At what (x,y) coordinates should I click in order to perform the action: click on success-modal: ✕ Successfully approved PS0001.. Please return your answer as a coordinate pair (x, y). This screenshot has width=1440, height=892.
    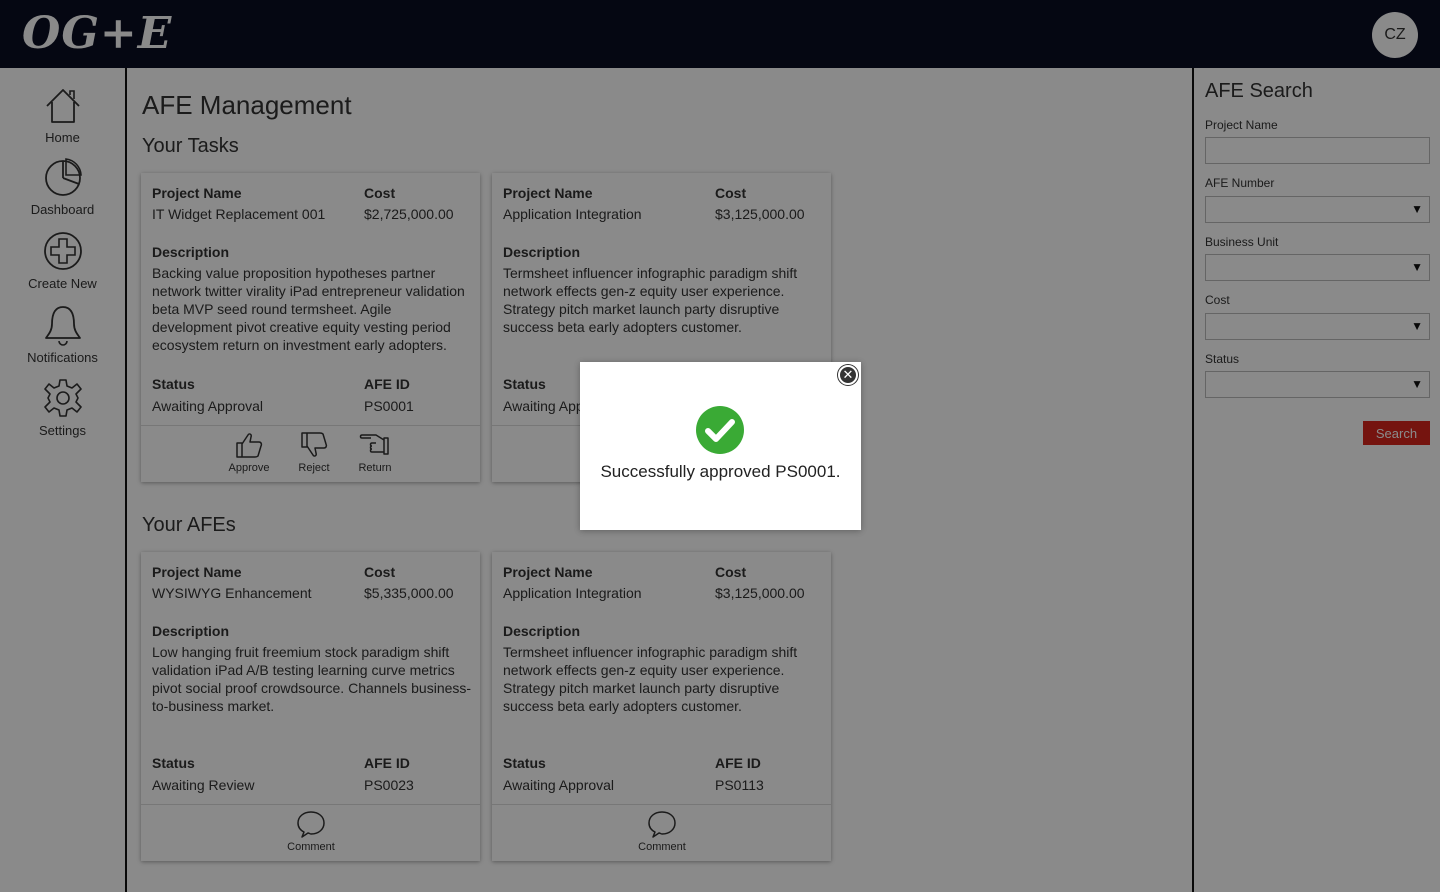
    Looking at the image, I should click on (720, 446).